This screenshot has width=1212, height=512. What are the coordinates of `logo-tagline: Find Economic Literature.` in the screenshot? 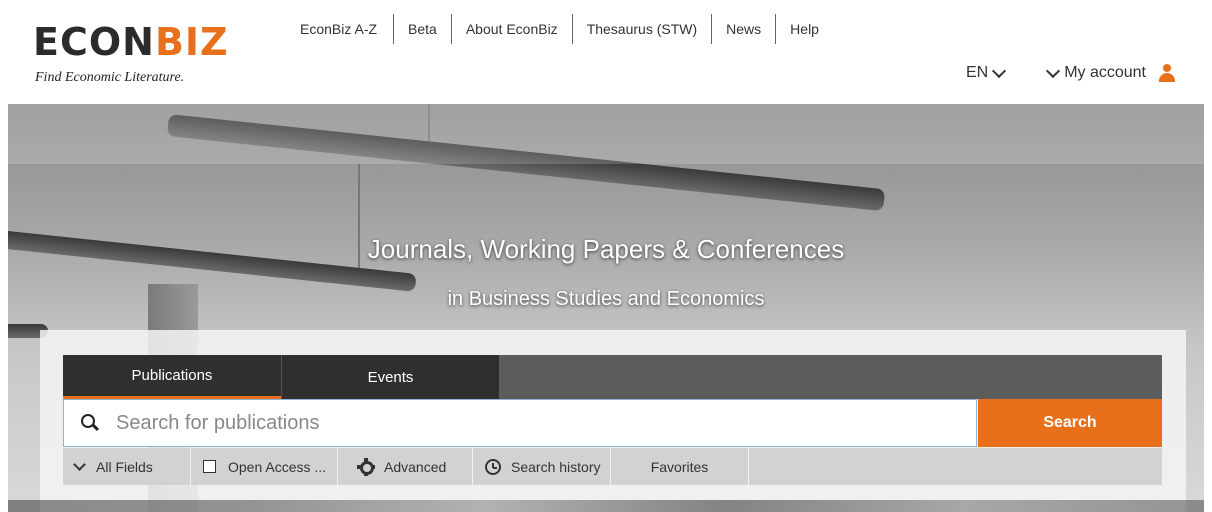 It's located at (110, 77).